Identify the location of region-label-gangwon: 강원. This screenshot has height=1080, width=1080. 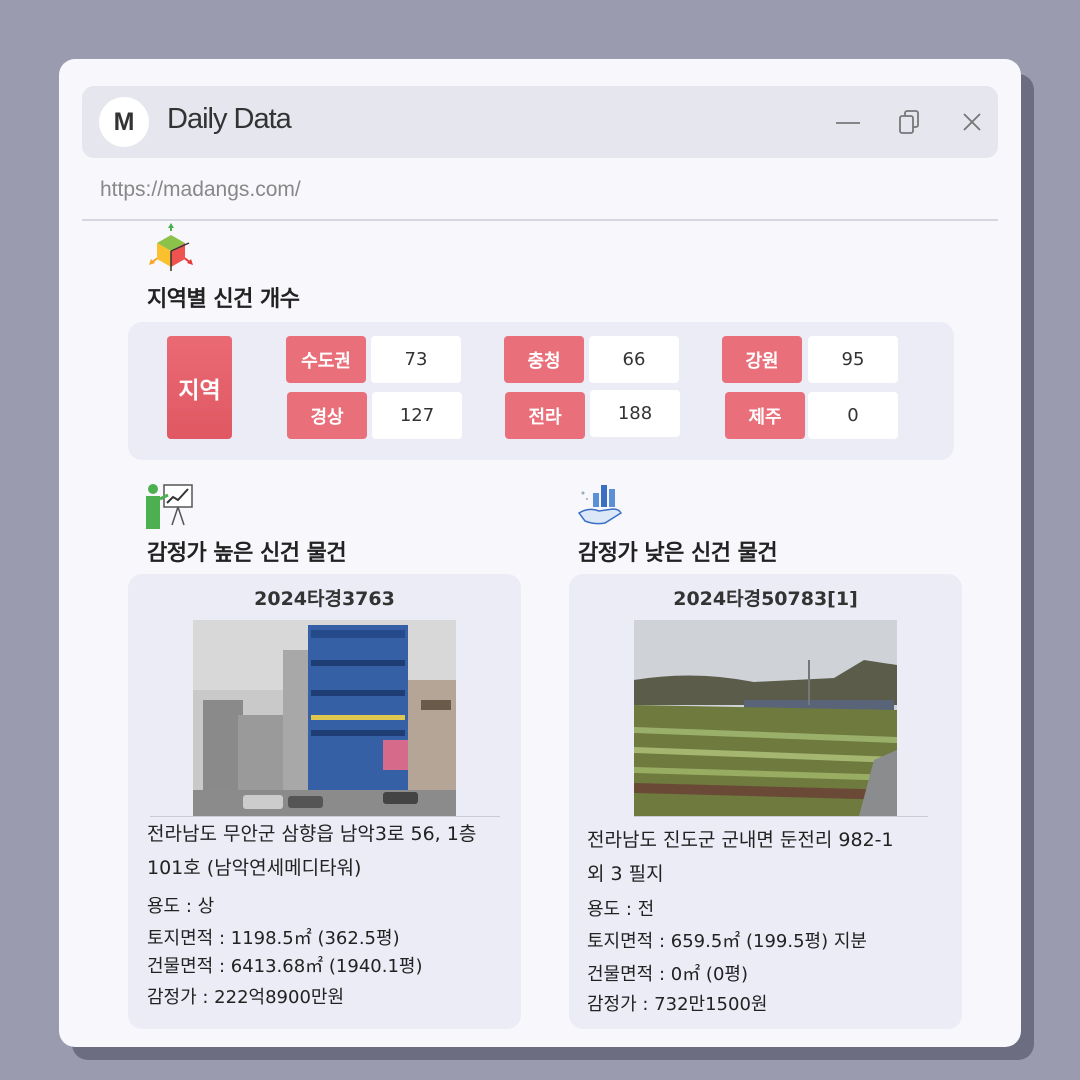
(762, 359).